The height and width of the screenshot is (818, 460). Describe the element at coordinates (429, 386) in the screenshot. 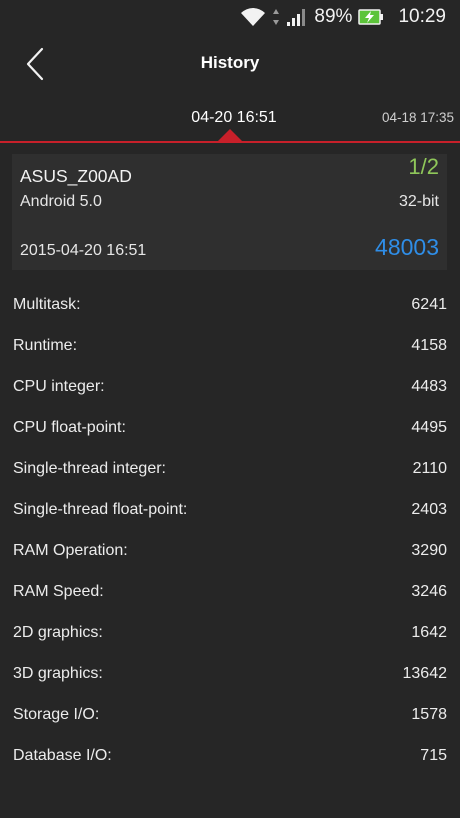

I see `result-value: 4483` at that location.